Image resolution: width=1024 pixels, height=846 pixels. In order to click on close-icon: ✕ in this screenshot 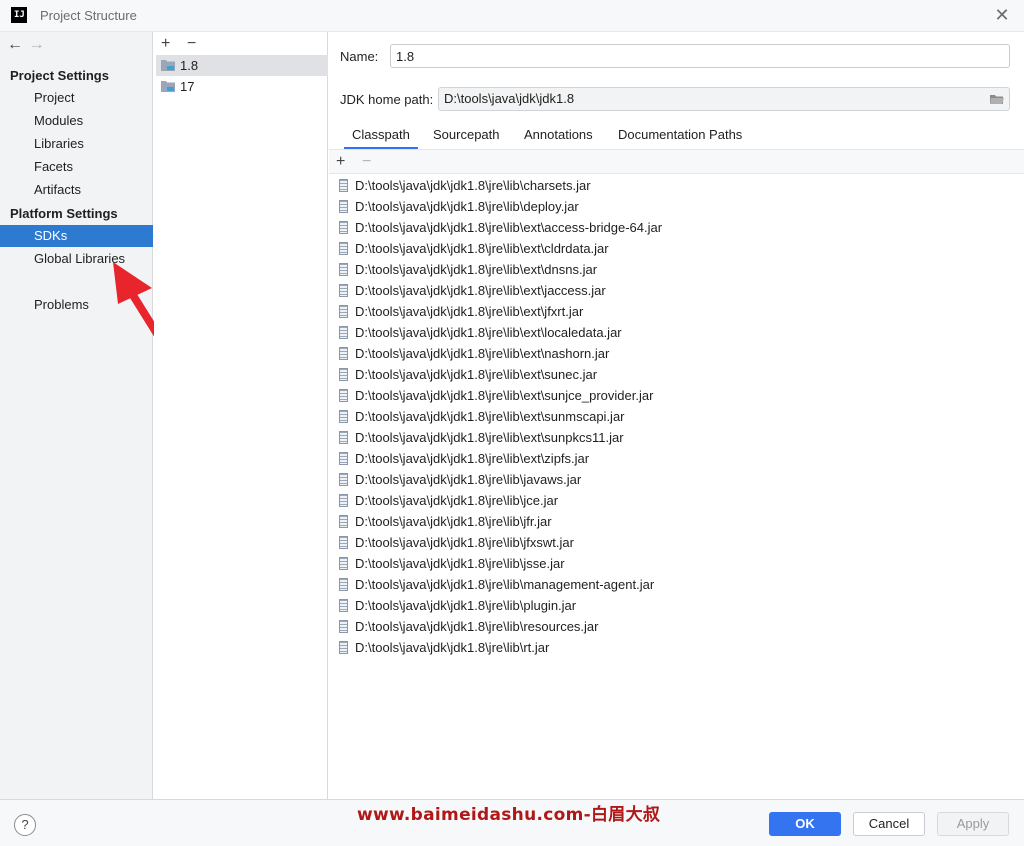, I will do `click(1002, 15)`.